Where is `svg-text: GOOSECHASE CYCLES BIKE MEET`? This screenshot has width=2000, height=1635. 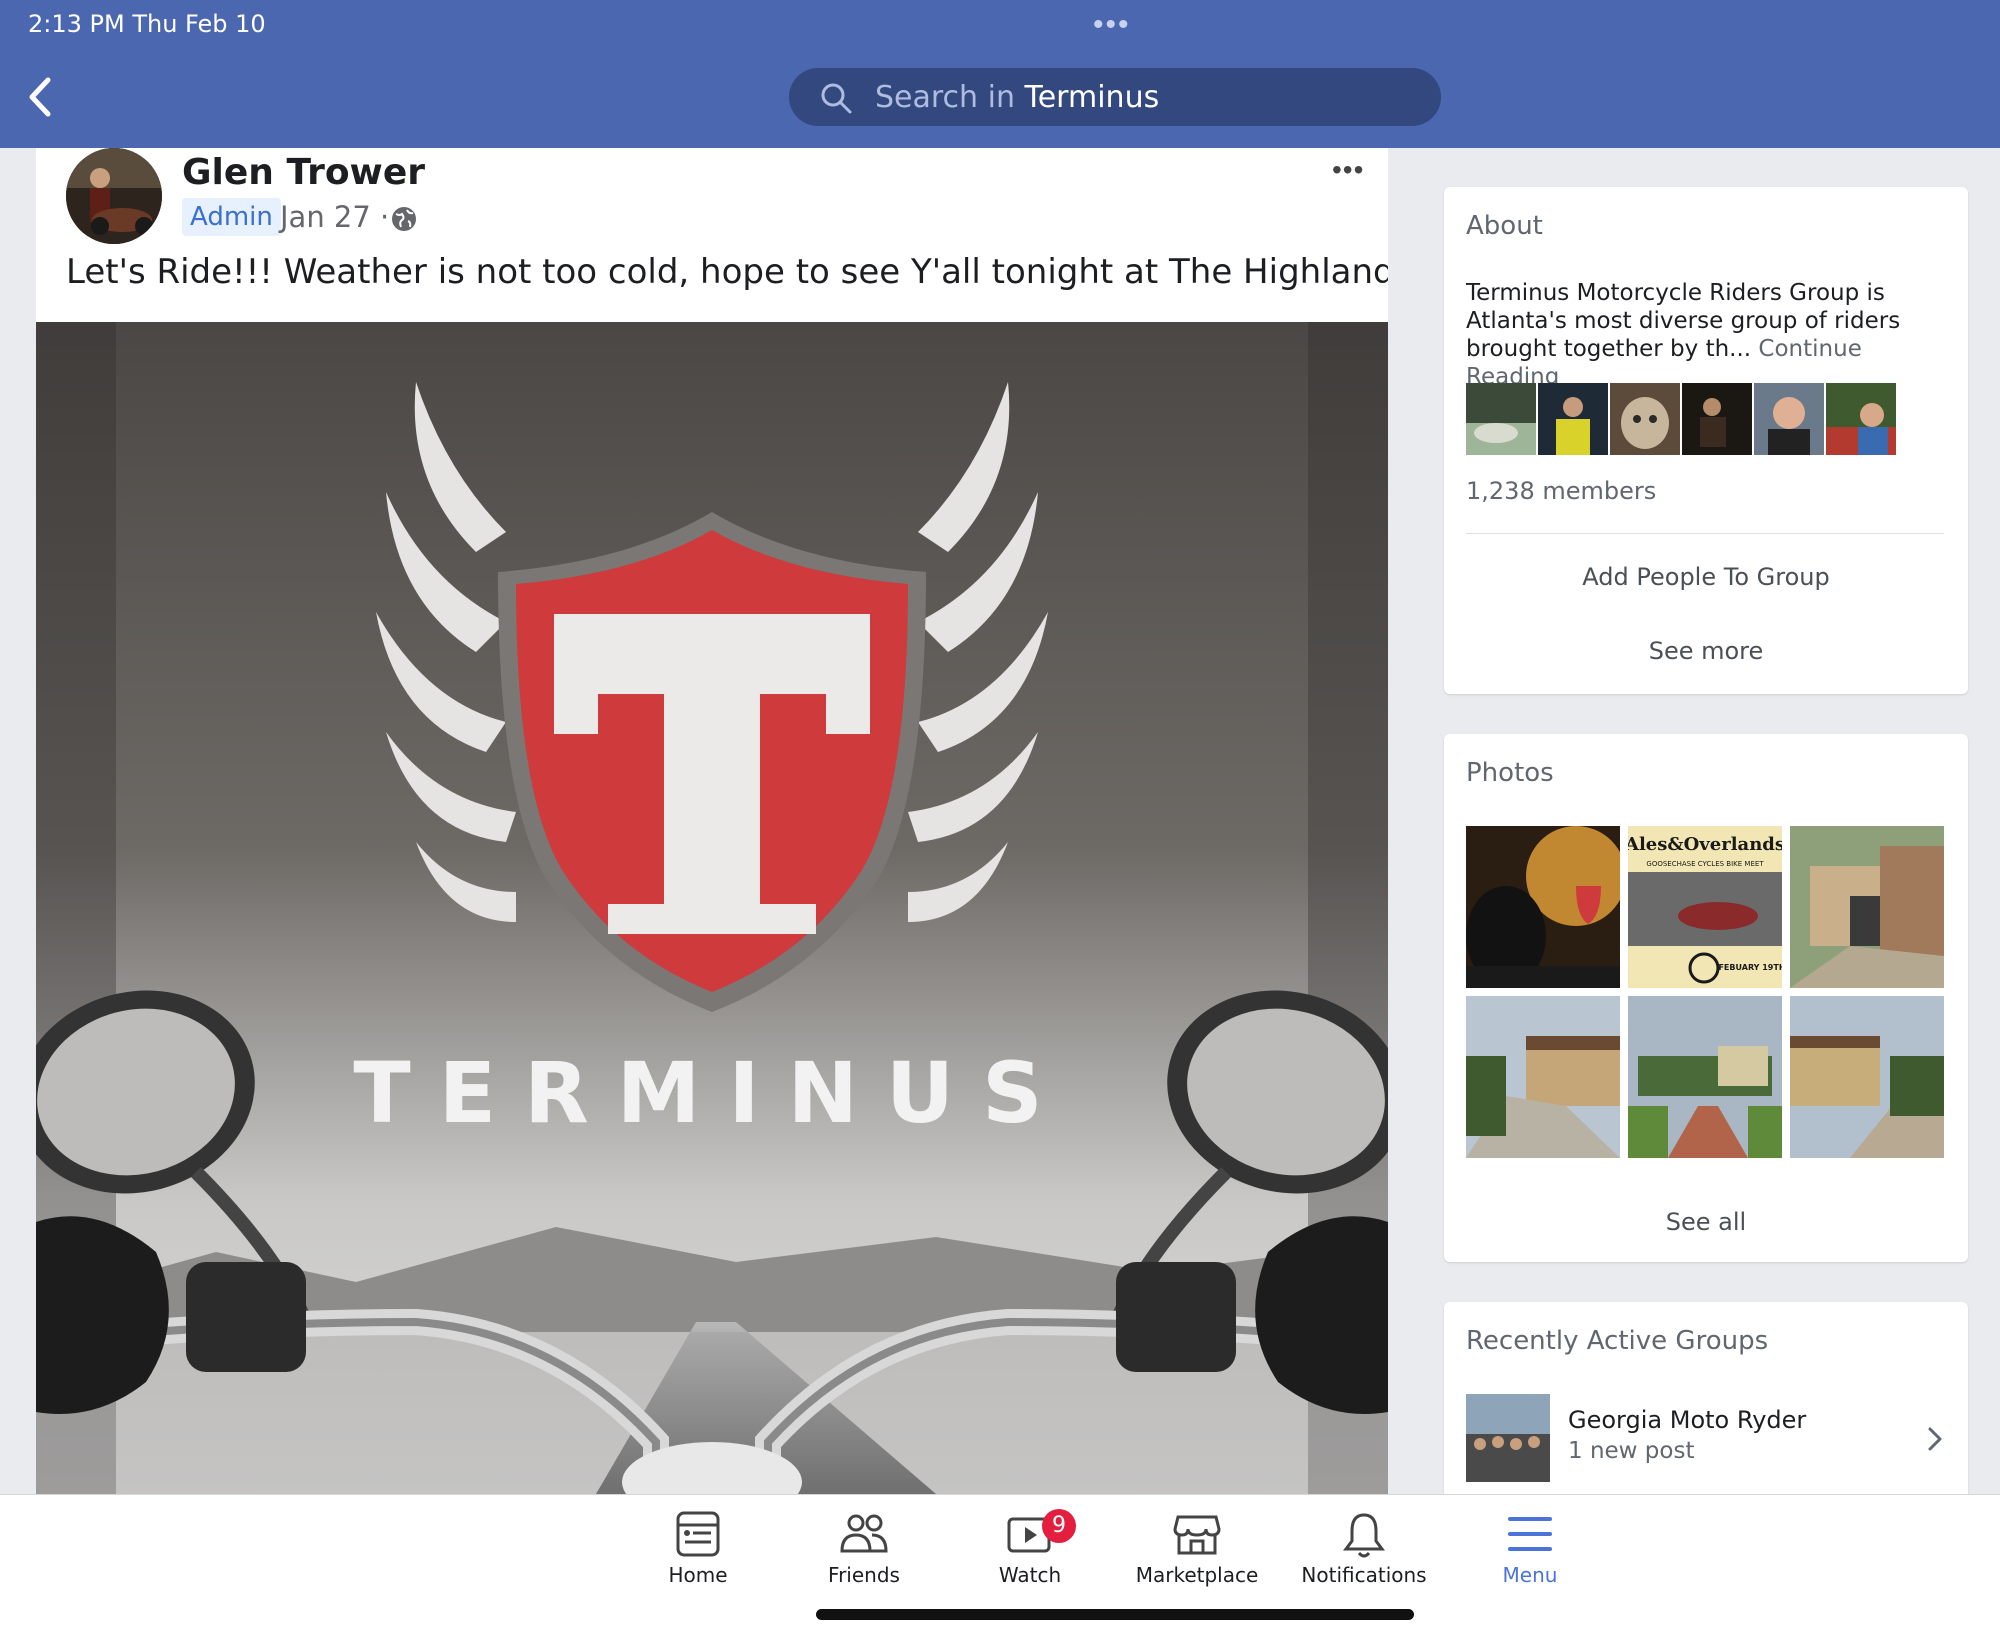 svg-text: GOOSECHASE CYCLES BIKE MEET is located at coordinates (1705, 864).